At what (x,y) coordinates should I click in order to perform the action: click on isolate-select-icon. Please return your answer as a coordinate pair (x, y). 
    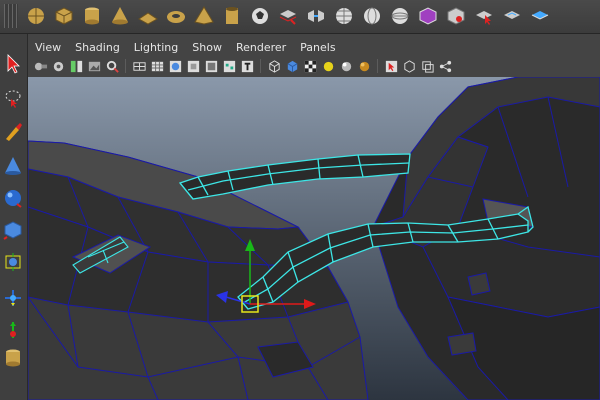
    Looking at the image, I should click on (391, 66).